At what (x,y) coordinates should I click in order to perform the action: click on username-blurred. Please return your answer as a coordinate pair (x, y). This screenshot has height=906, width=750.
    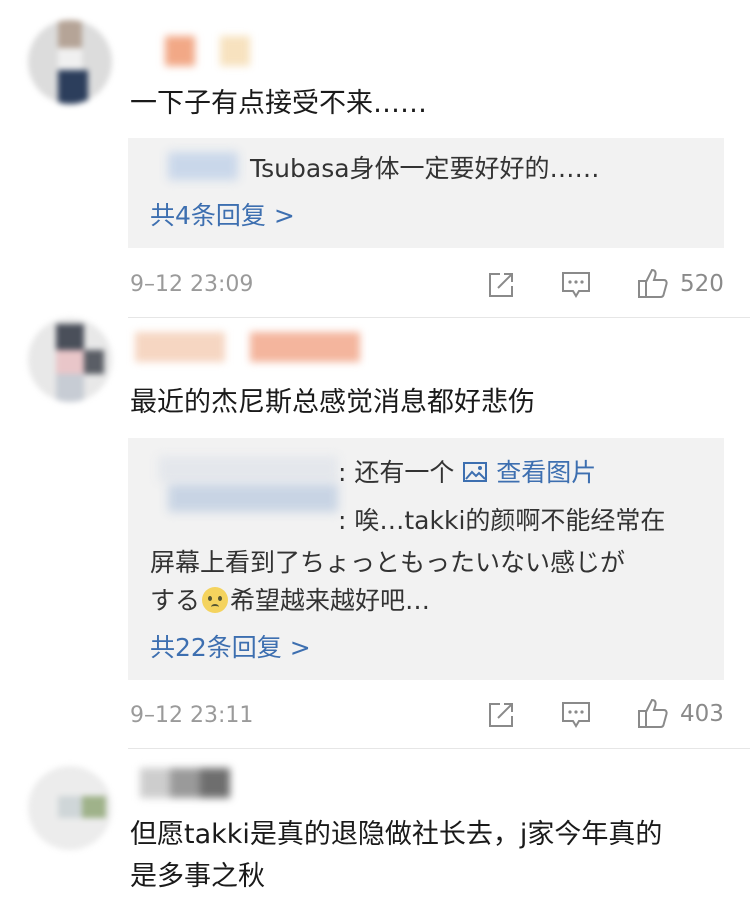
    Looking at the image, I should click on (185, 783).